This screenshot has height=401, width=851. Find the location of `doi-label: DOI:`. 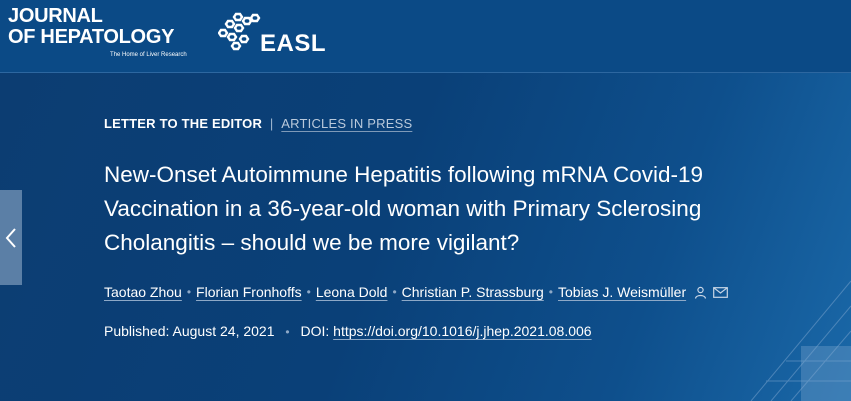

doi-label: DOI: is located at coordinates (315, 331).